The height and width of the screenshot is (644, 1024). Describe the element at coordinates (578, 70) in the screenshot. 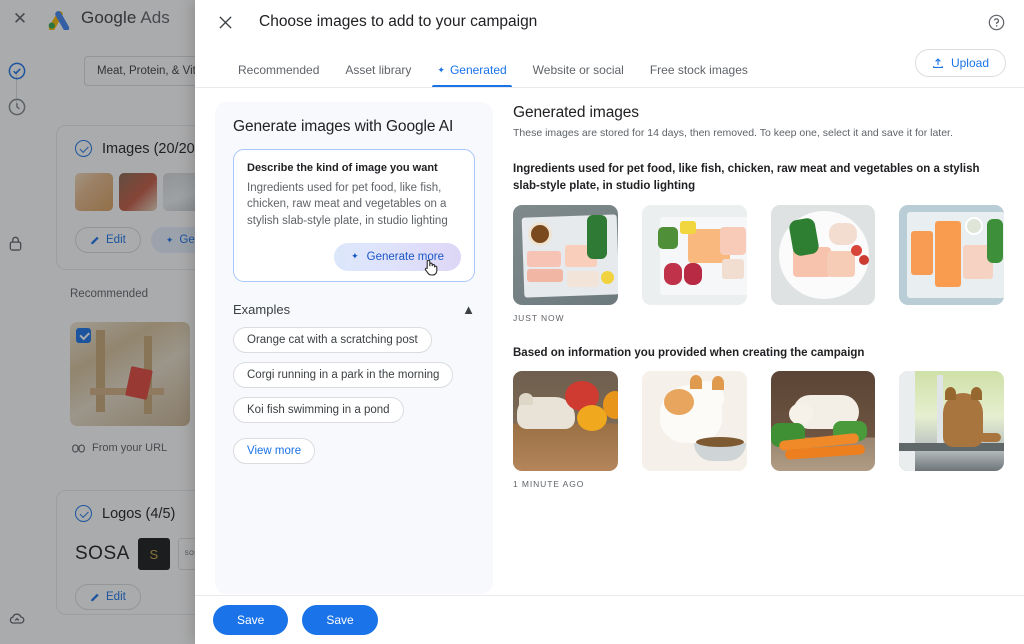

I see `tab-website-or-social-label: Website or social` at that location.